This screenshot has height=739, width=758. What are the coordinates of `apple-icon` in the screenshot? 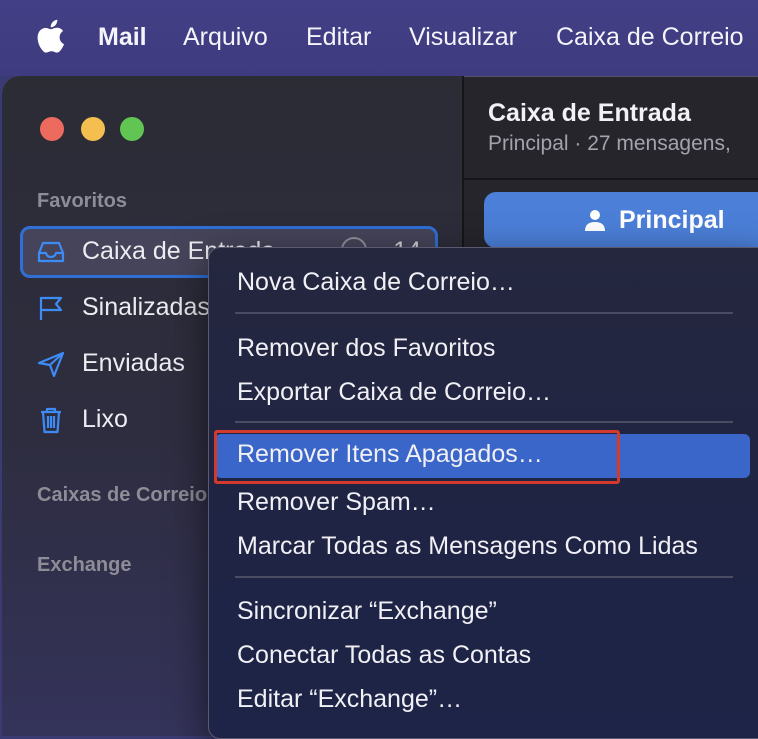 It's located at (50, 36).